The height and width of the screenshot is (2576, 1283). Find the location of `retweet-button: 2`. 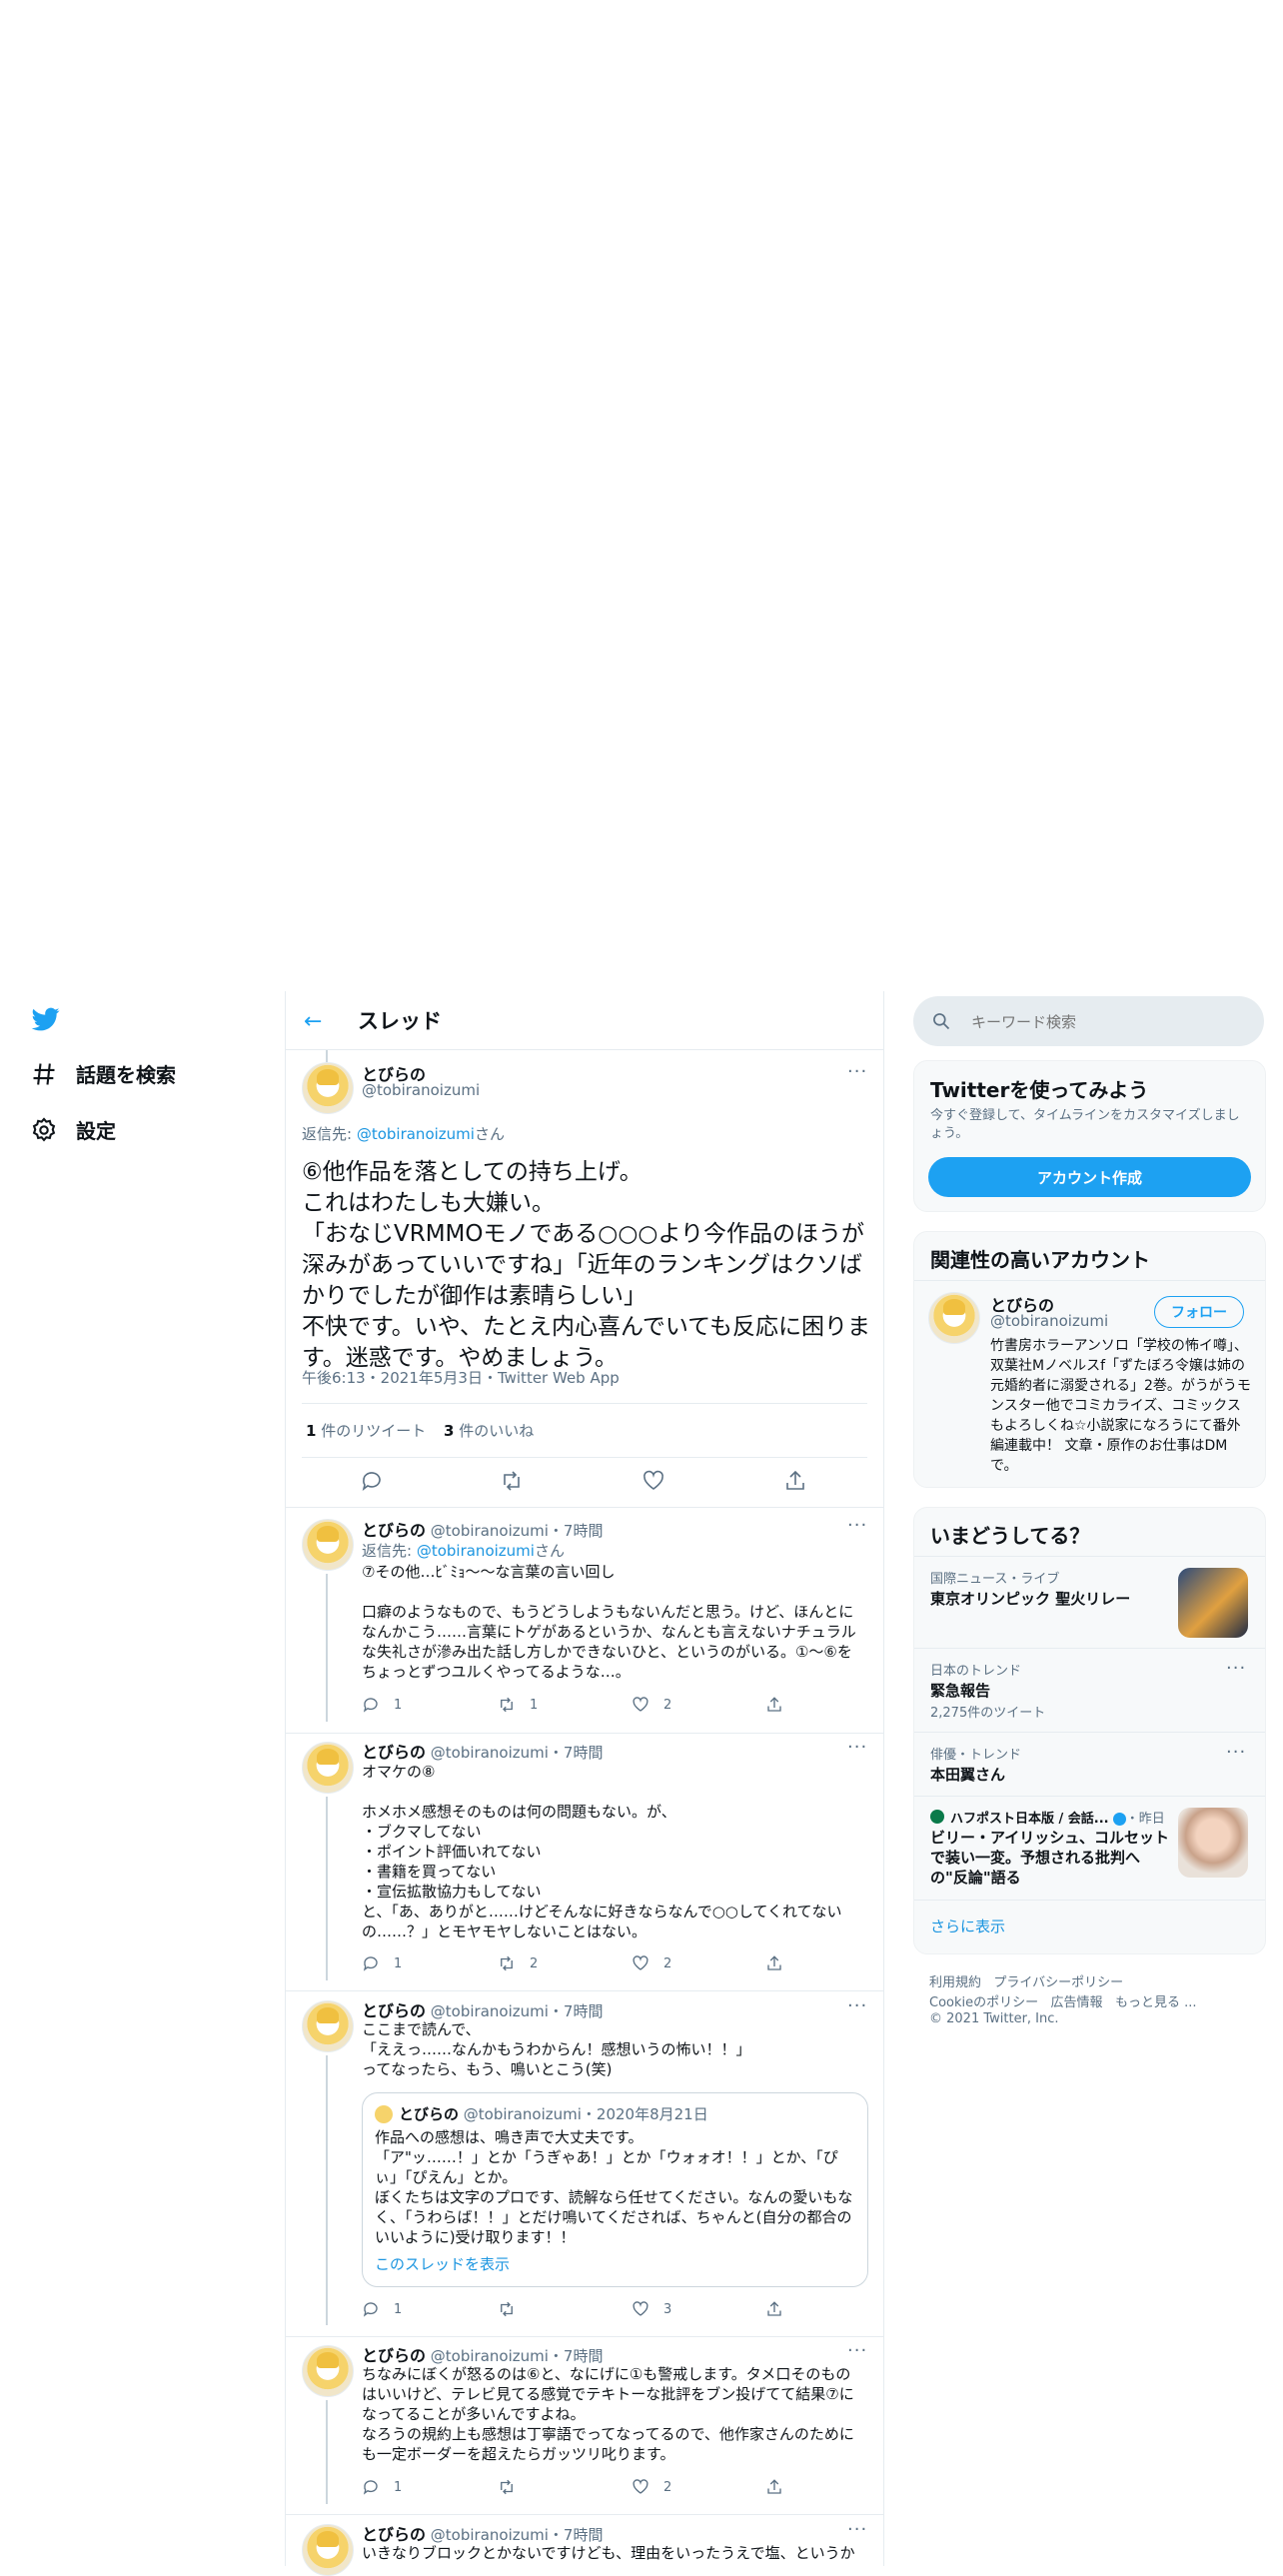

retweet-button: 2 is located at coordinates (518, 1963).